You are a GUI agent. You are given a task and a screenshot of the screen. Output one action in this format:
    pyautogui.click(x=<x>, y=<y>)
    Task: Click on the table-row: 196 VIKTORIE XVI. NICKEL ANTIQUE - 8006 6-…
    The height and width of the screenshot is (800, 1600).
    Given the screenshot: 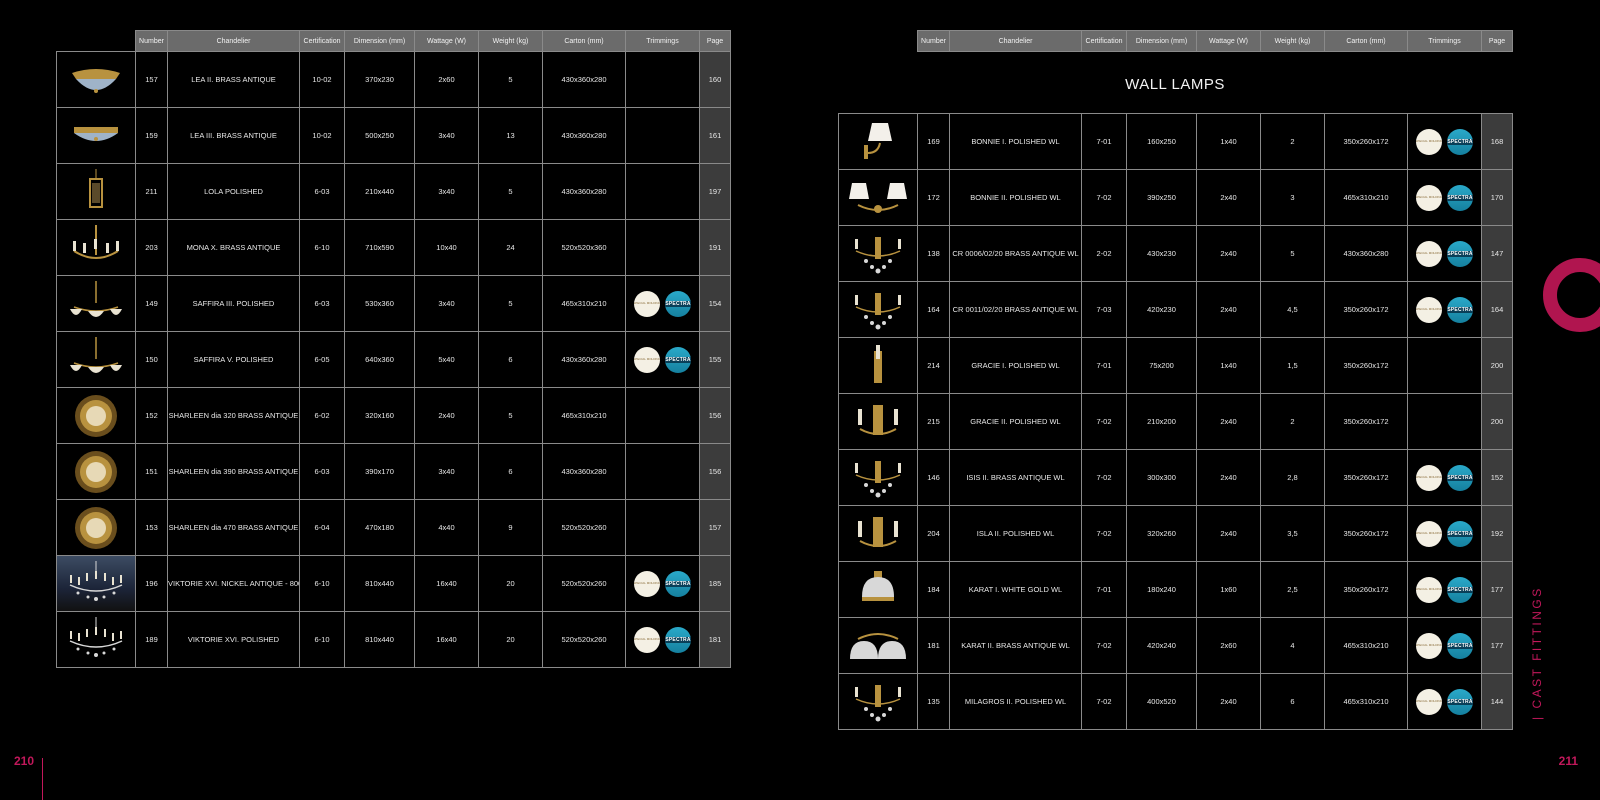 What is the action you would take?
    pyautogui.click(x=393, y=583)
    